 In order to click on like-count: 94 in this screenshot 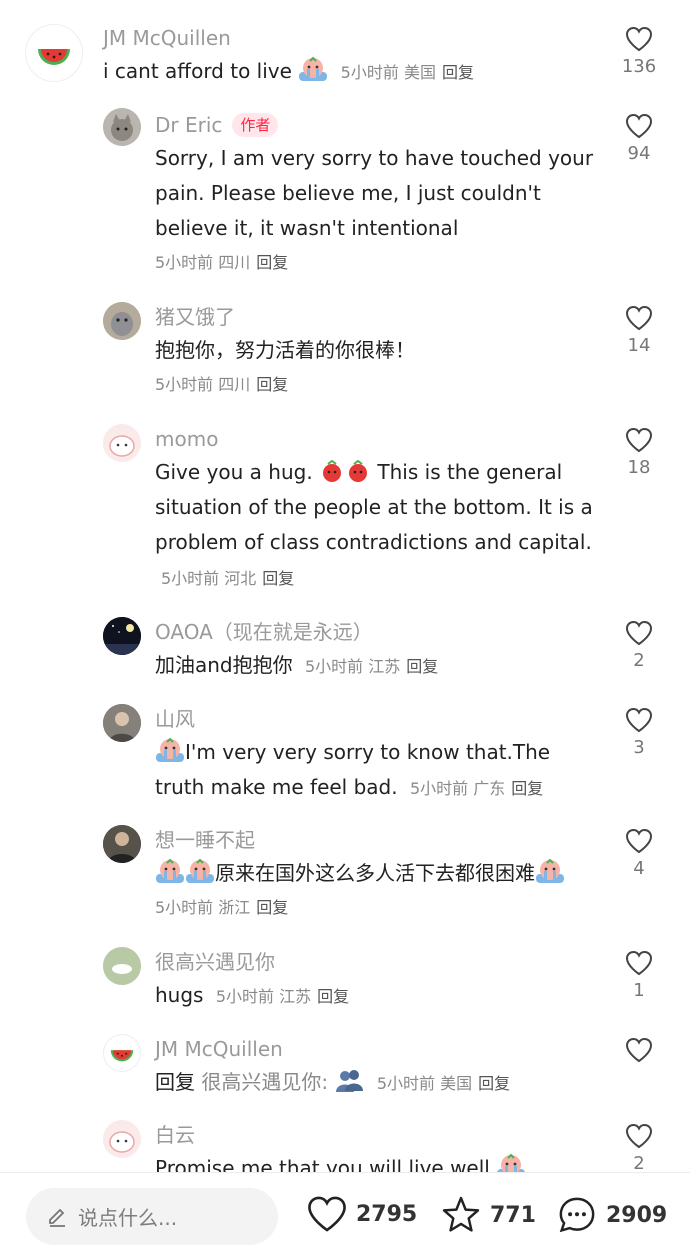, I will do `click(639, 153)`.